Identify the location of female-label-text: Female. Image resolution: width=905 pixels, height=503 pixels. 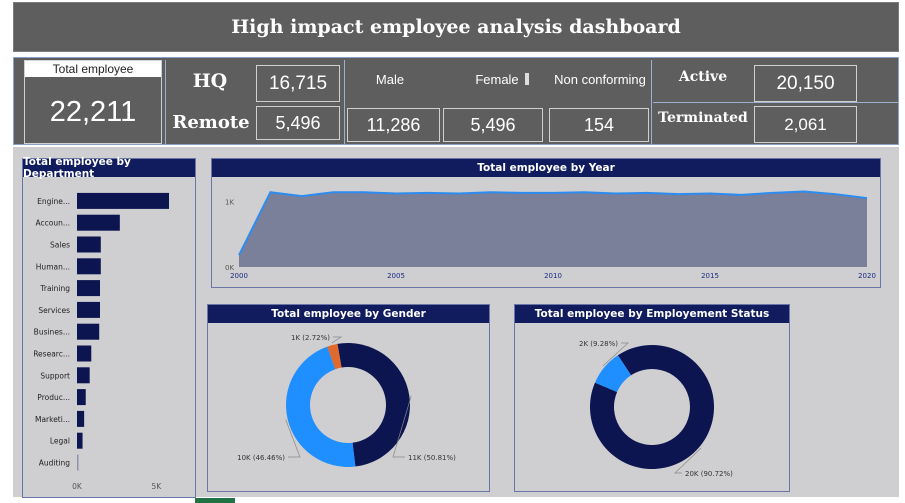
(497, 79).